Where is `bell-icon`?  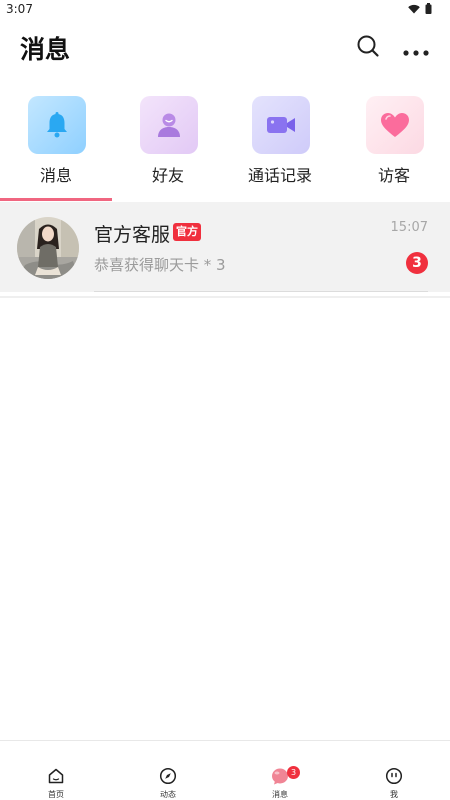 bell-icon is located at coordinates (57, 125).